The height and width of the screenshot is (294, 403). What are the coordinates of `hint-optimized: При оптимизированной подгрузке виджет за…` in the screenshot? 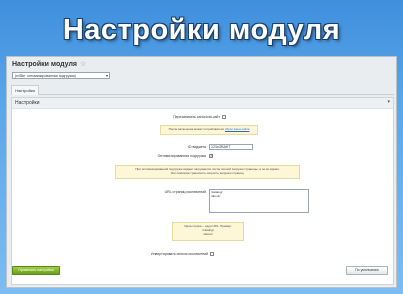 It's located at (207, 172).